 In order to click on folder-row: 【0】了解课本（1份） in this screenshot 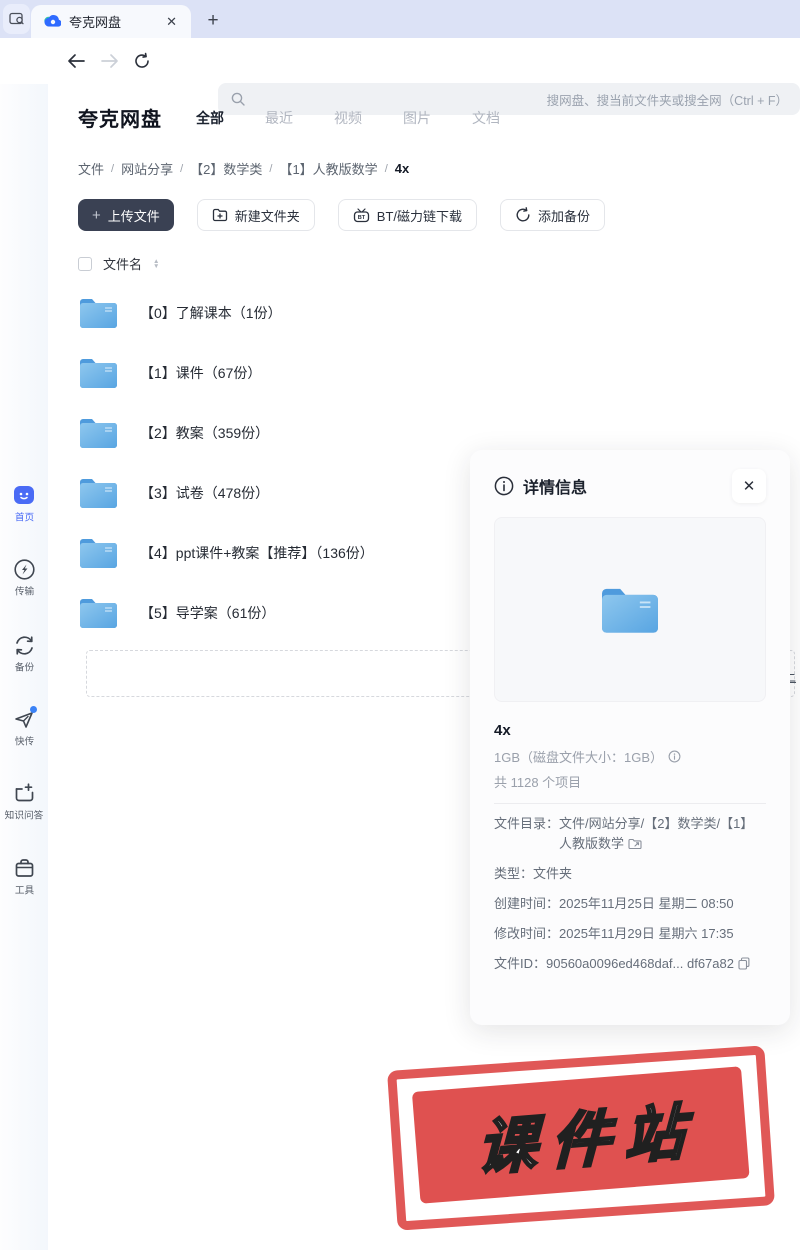, I will do `click(278, 313)`.